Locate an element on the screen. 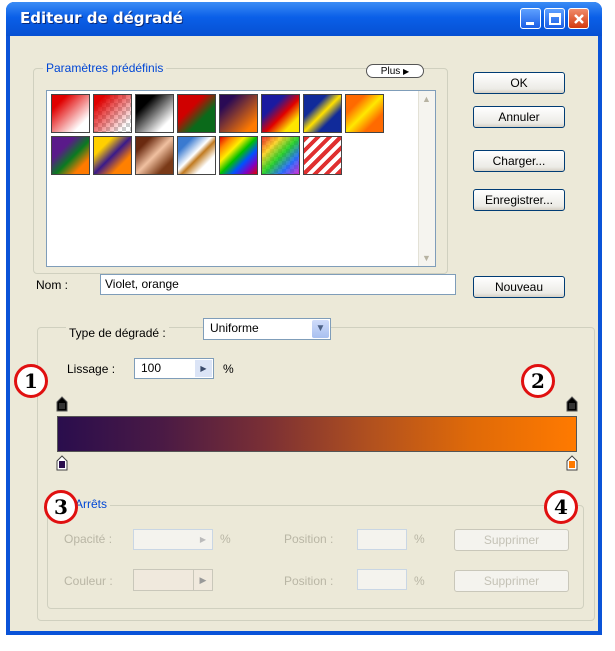 The image size is (615, 651). color-position-label: Position : is located at coordinates (309, 581).